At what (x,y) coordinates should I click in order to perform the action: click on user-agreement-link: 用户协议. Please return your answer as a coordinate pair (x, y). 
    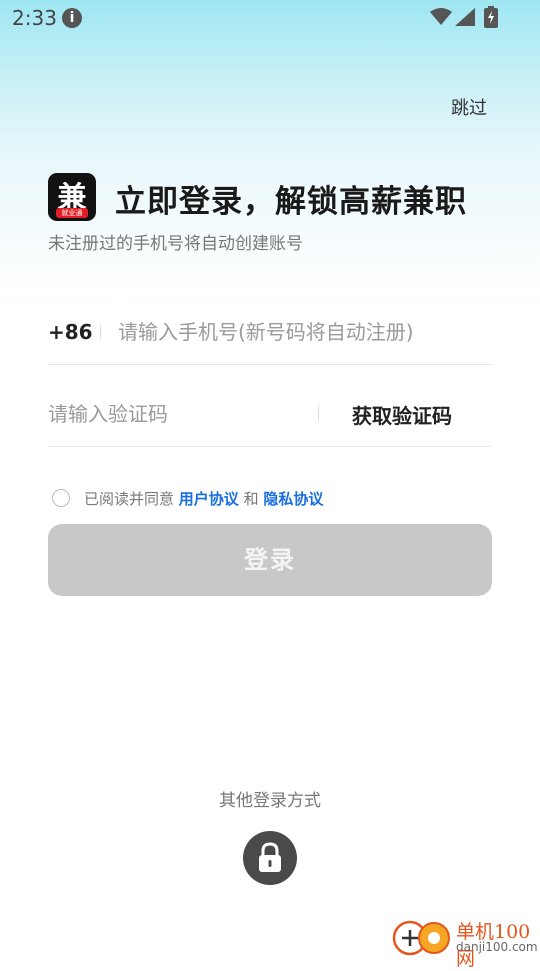
    Looking at the image, I should click on (209, 499).